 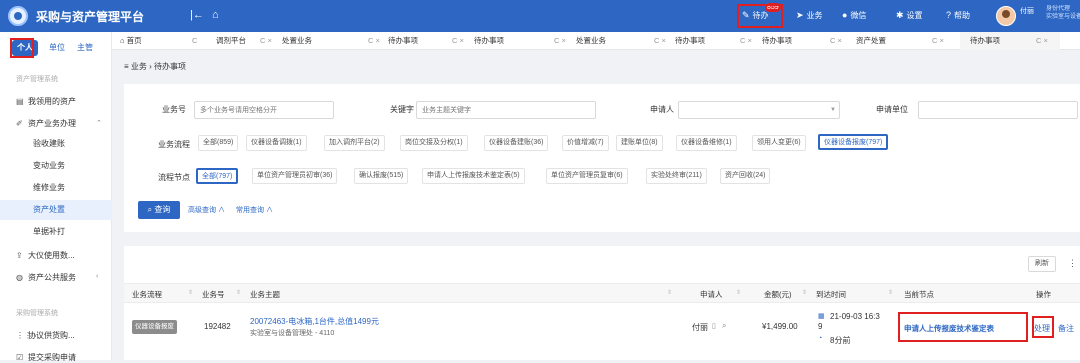 I want to click on tab-label: 待办事项, so click(x=985, y=40).